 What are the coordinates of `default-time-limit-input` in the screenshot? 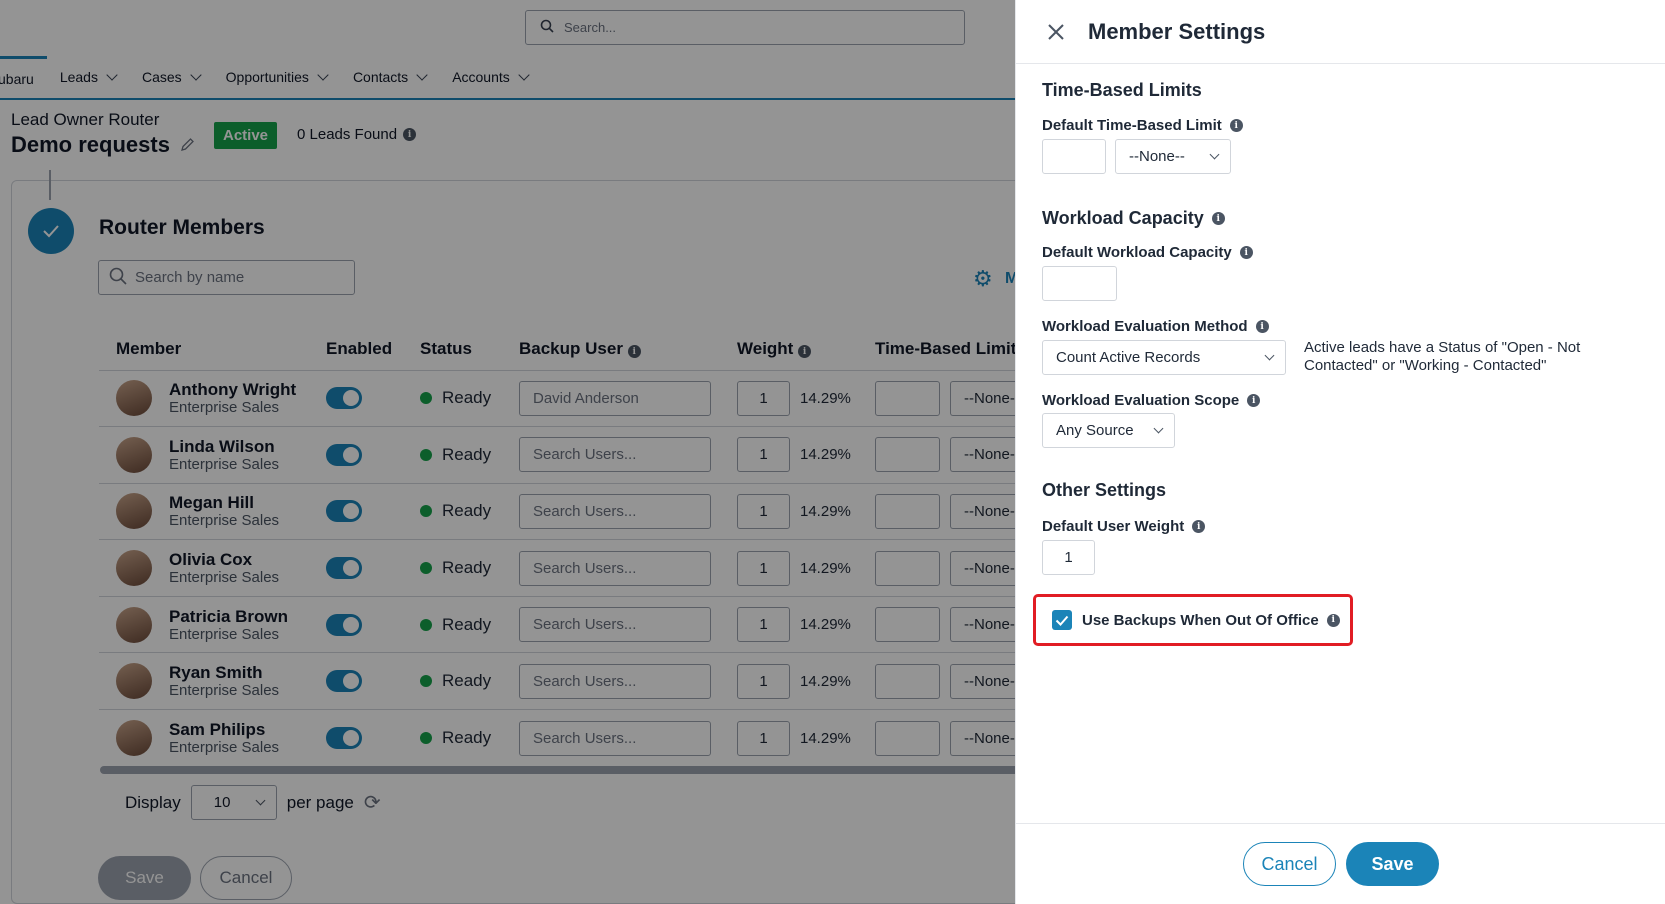 It's located at (1074, 156).